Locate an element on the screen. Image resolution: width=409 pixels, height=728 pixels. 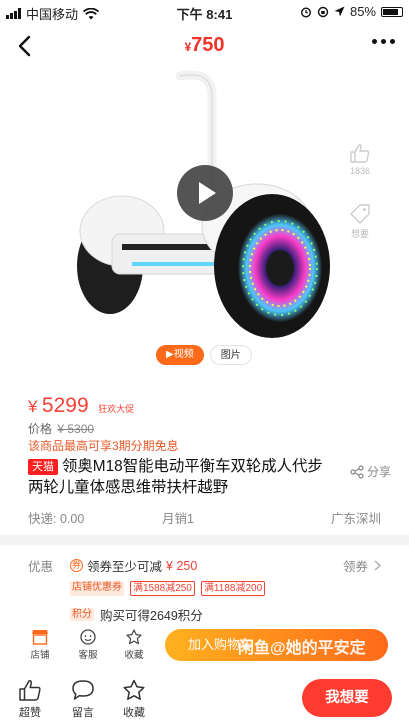
points-badge: 积分 is located at coordinates (82, 614).